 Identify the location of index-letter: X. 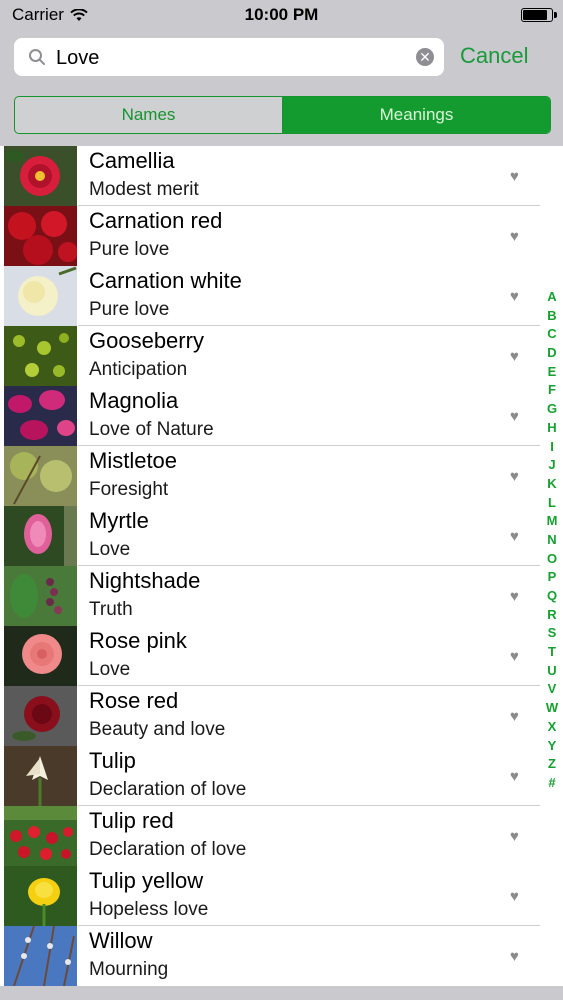
(552, 727).